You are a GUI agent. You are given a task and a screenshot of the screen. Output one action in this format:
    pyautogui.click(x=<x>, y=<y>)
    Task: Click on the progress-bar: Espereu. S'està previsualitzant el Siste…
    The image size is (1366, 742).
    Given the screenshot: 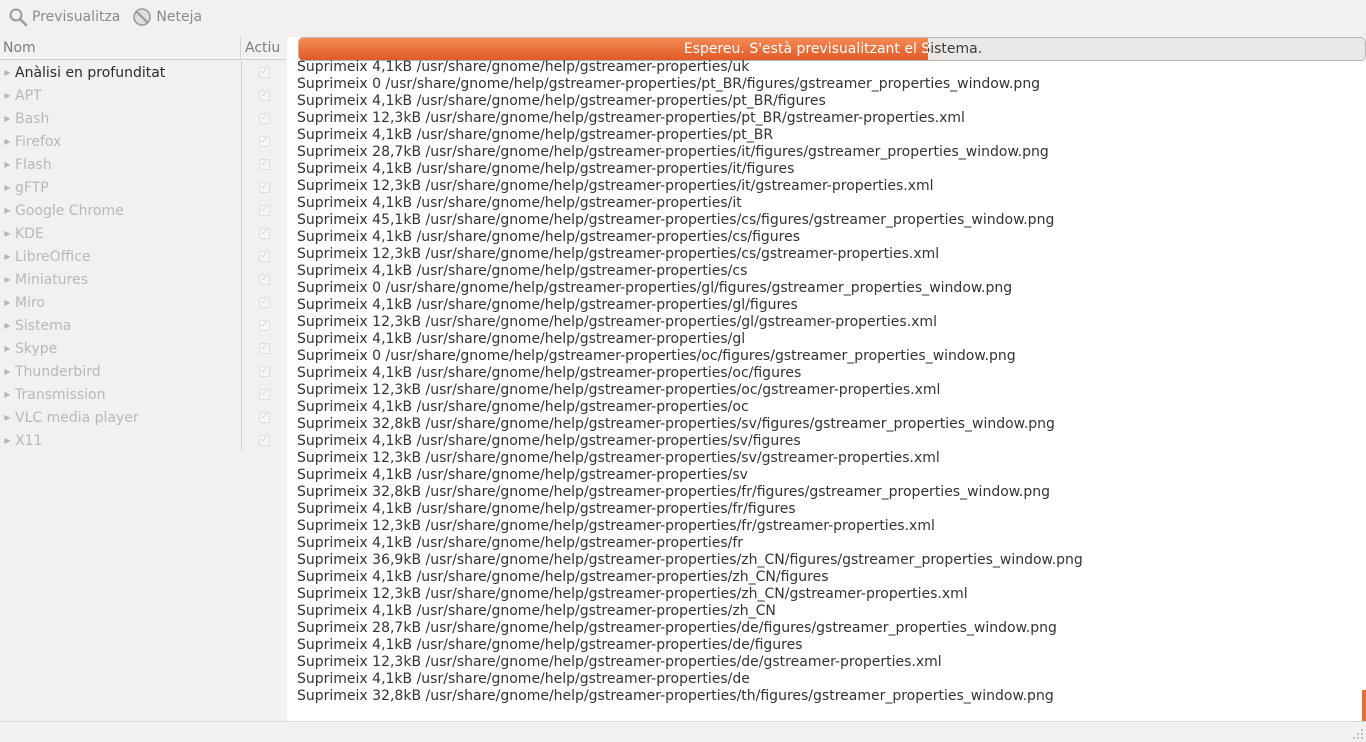 What is the action you would take?
    pyautogui.click(x=832, y=49)
    